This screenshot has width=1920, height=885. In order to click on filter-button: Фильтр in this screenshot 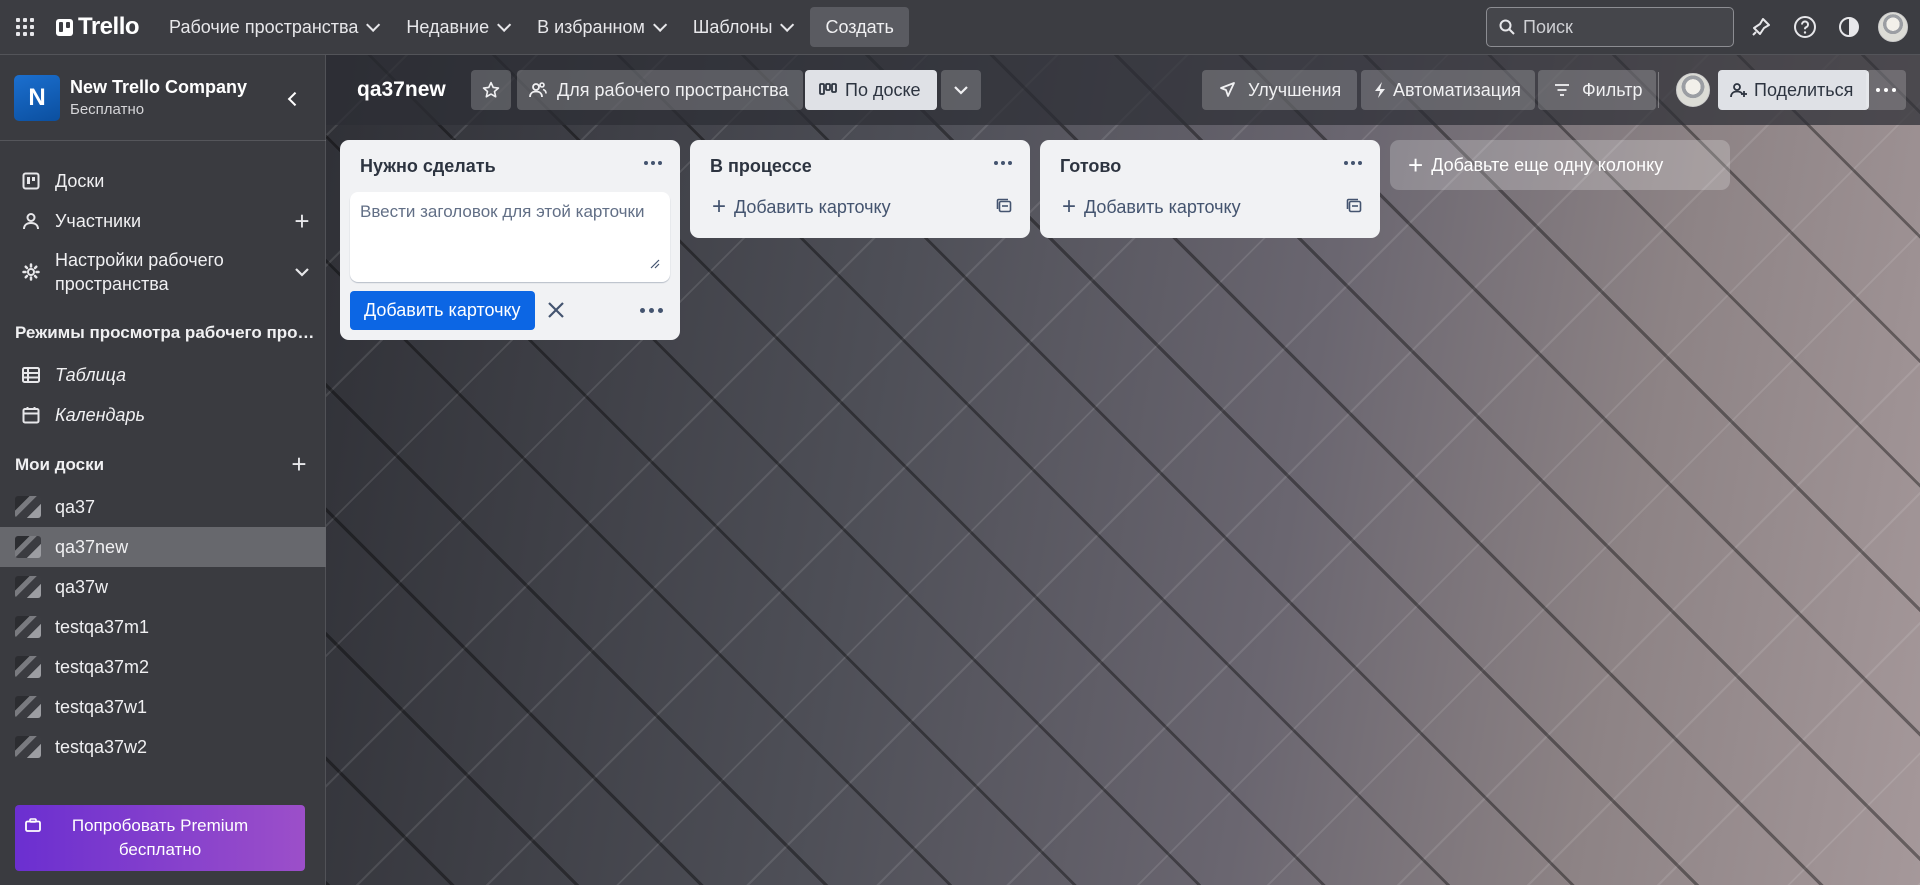, I will do `click(1597, 90)`.